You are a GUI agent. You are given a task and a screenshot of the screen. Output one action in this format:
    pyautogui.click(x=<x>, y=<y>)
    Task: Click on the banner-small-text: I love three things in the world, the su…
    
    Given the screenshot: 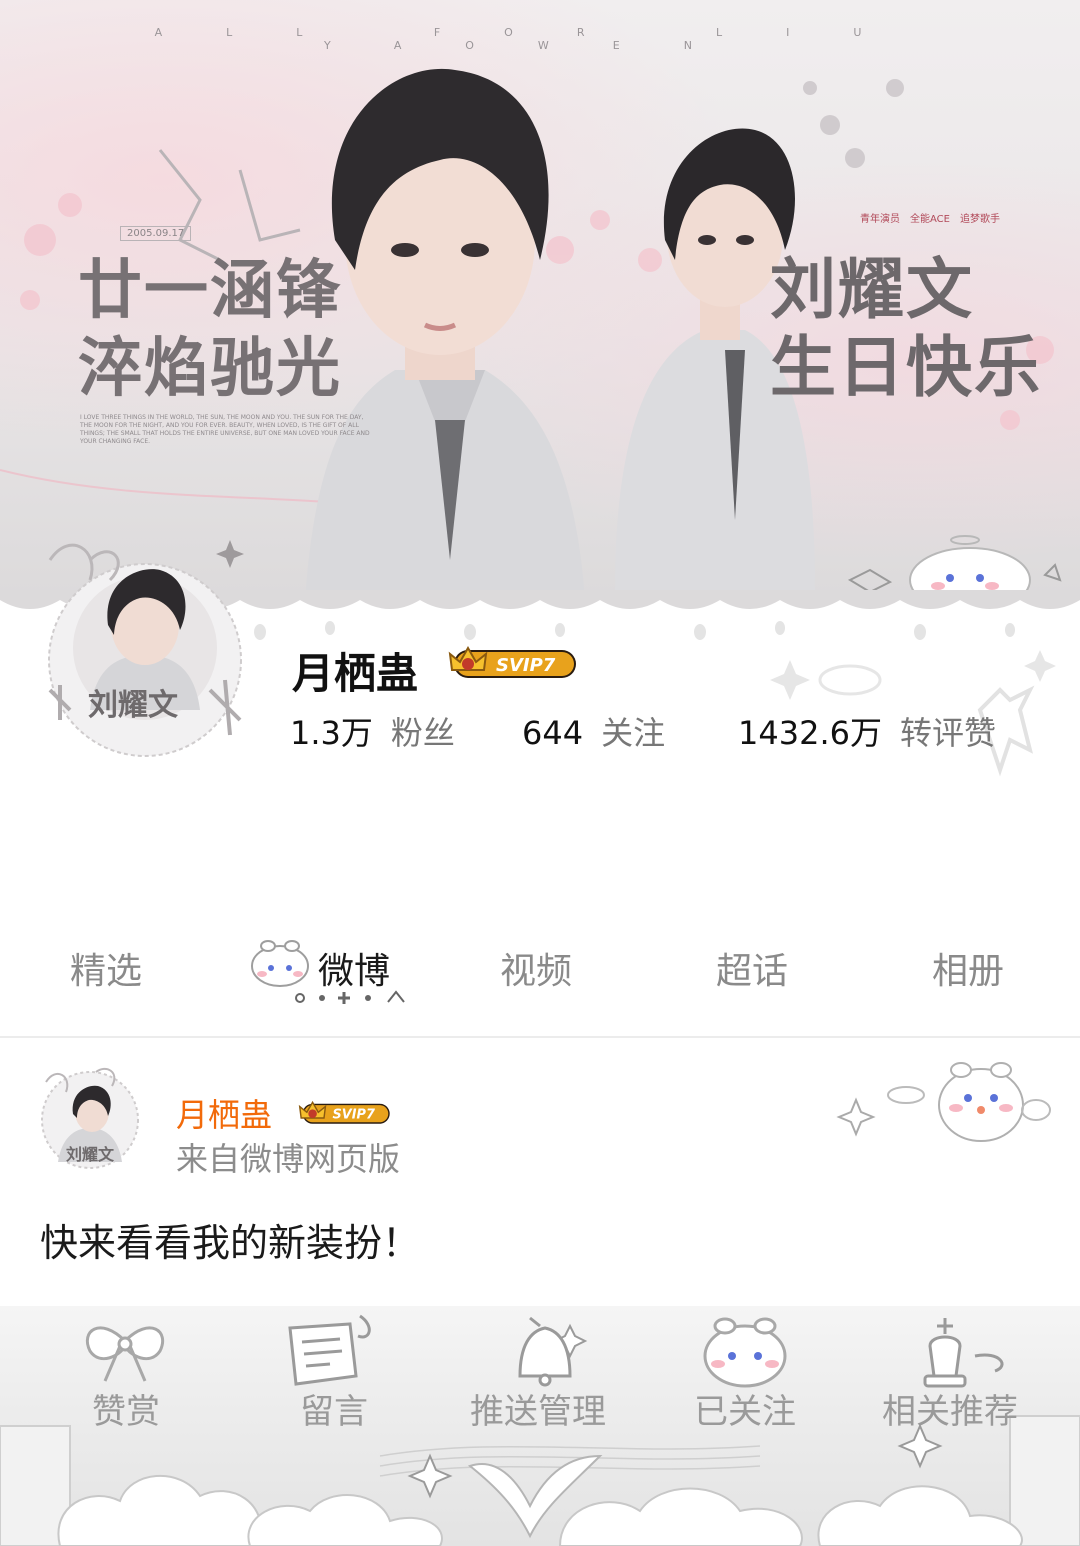 What is the action you would take?
    pyautogui.click(x=225, y=429)
    